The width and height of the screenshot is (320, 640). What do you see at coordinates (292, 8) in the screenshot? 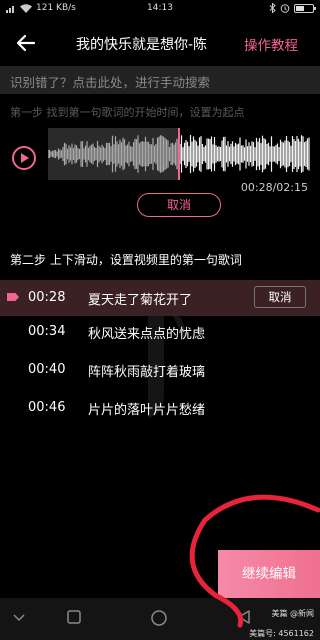
I see `status-right` at bounding box center [292, 8].